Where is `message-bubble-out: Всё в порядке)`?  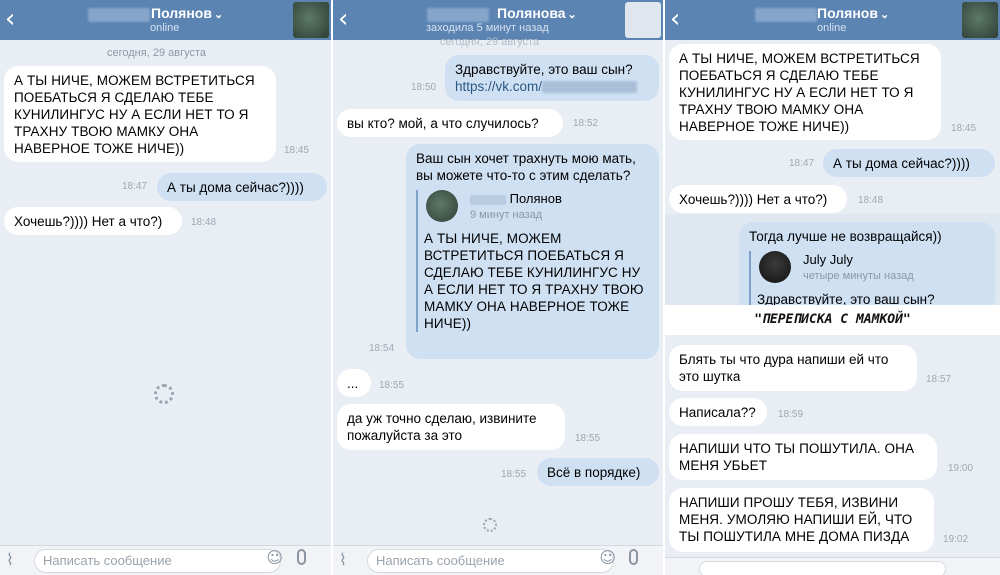
message-bubble-out: Всё в порядке) is located at coordinates (598, 472).